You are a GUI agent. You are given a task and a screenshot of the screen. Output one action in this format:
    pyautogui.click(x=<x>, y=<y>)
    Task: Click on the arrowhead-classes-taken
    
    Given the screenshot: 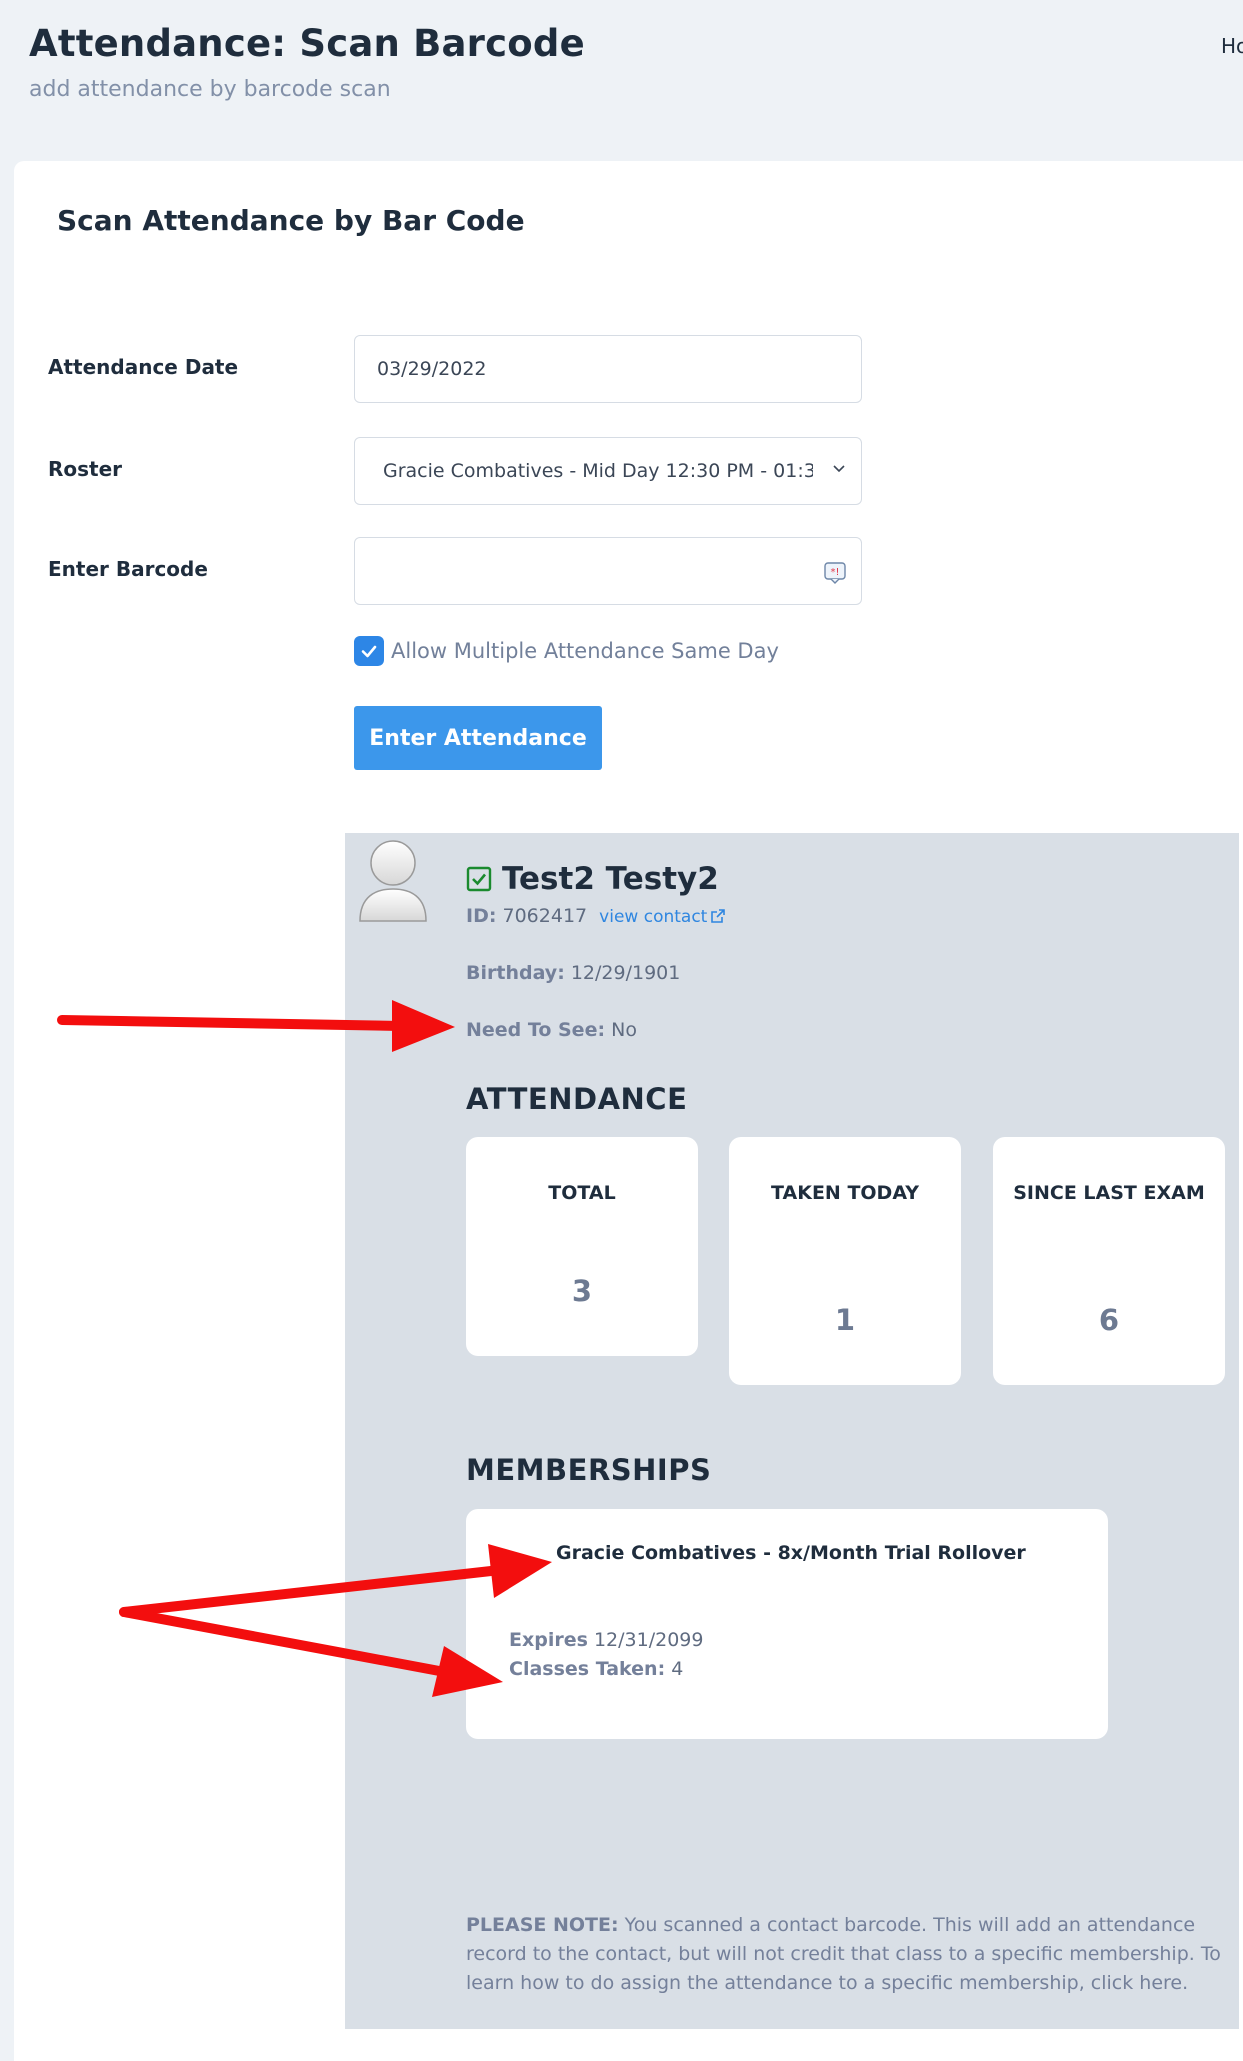 What is the action you would take?
    pyautogui.click(x=467, y=1671)
    